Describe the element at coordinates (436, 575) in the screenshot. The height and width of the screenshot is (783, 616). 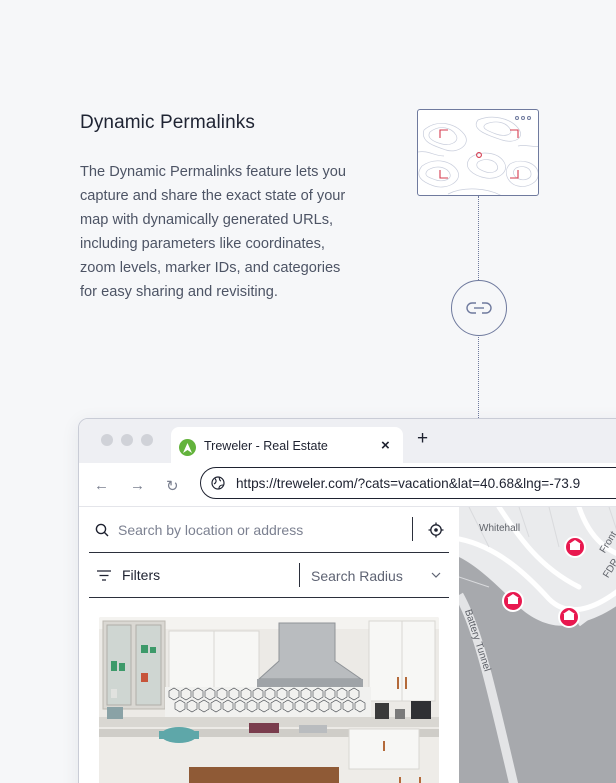
I see `chevron-down-icon` at that location.